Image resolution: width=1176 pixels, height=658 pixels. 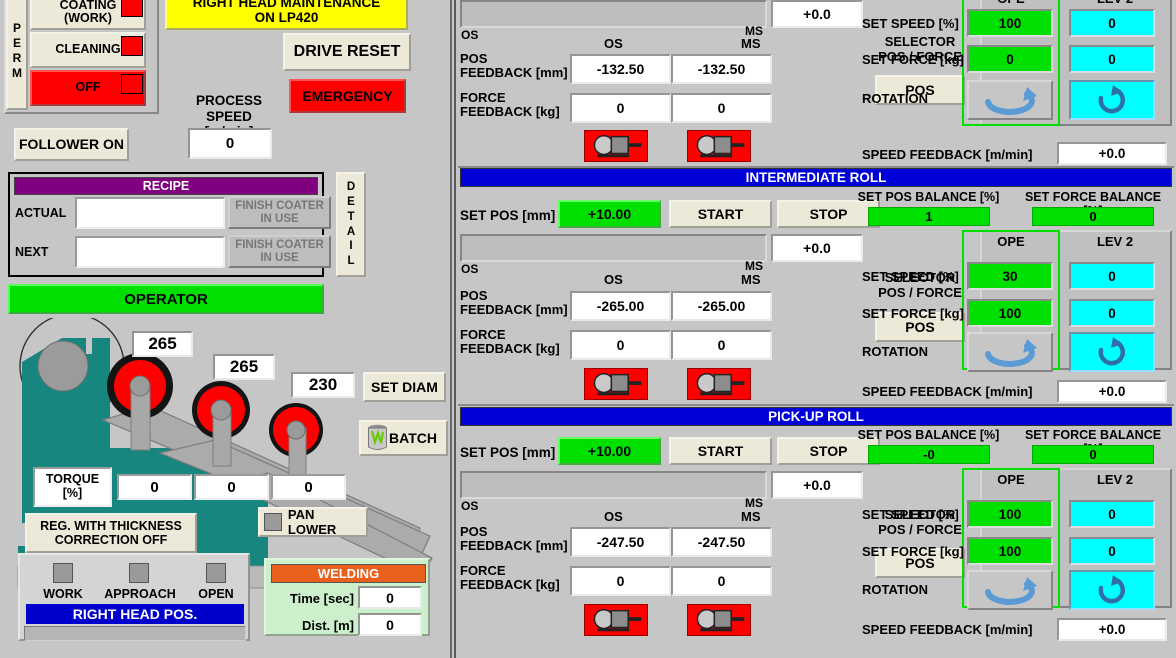 I want to click on recipe-actual-input, so click(x=150, y=213).